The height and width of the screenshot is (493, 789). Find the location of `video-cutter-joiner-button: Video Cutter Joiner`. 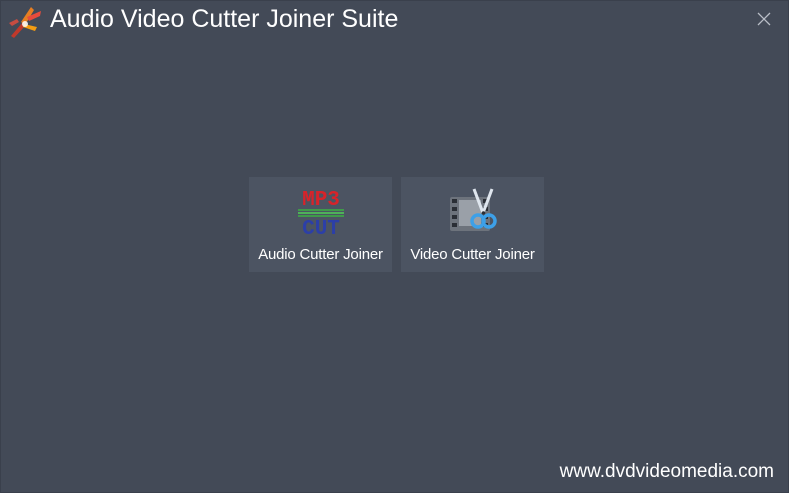

video-cutter-joiner-button: Video Cutter Joiner is located at coordinates (472, 224).